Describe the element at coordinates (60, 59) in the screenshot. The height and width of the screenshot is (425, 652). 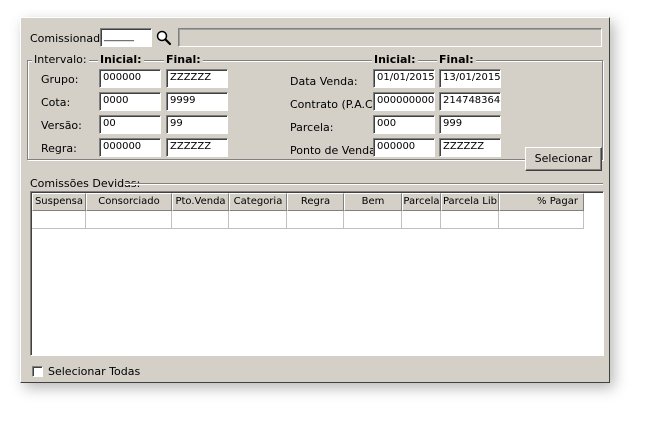
I see `intervalo-legend: Intervalo:` at that location.